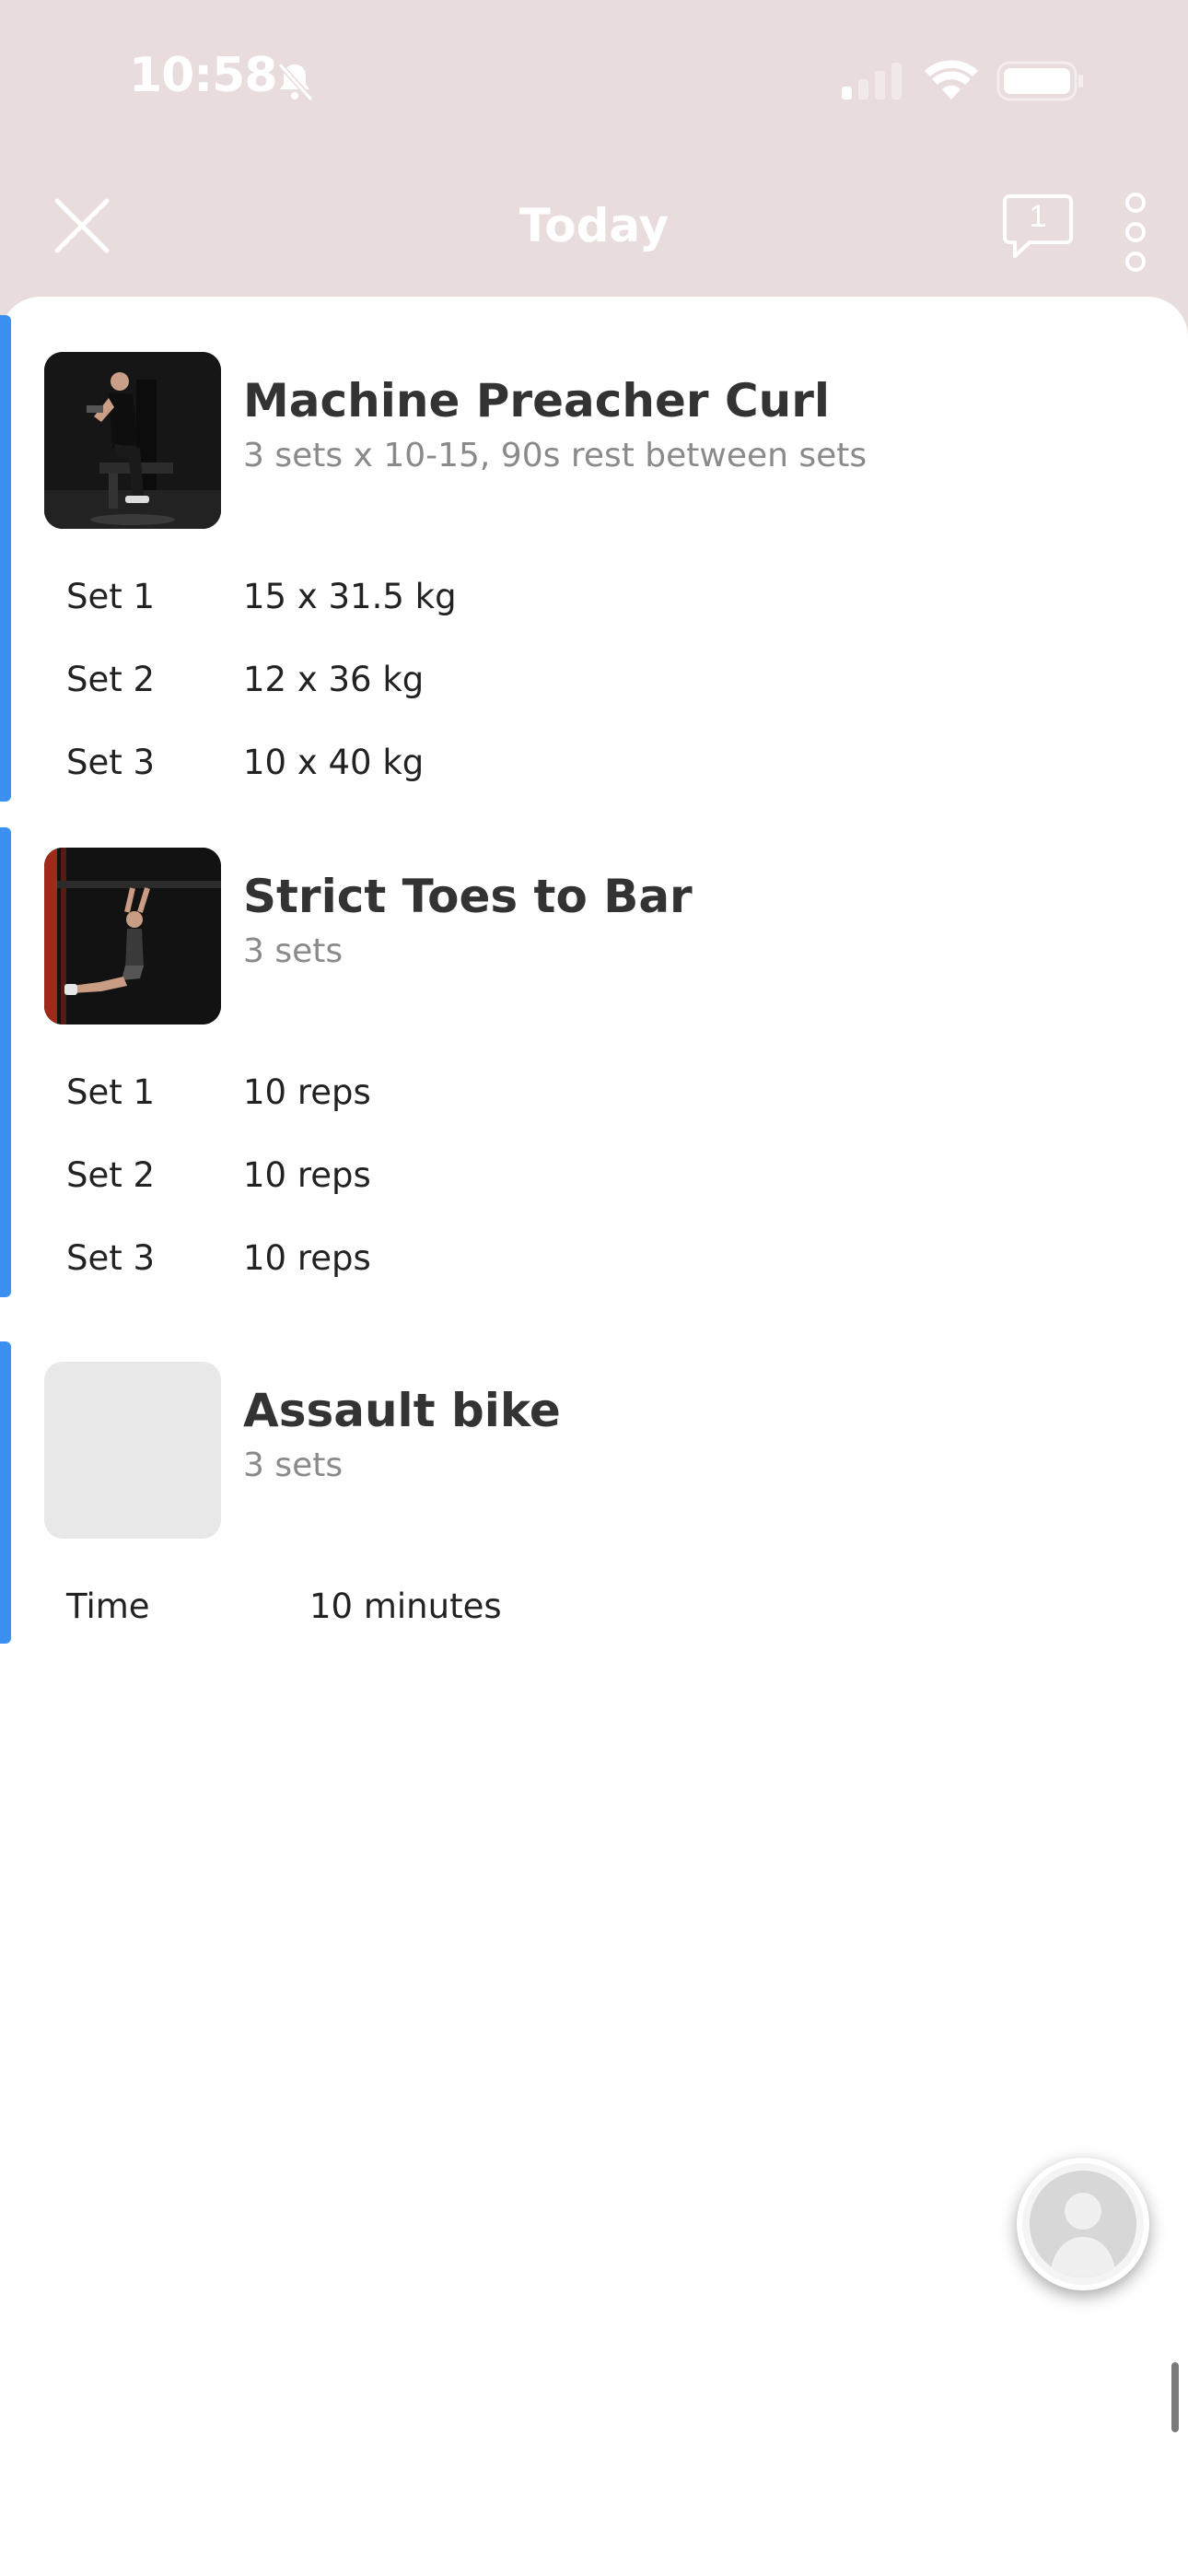  I want to click on person-icon, so click(1083, 2224).